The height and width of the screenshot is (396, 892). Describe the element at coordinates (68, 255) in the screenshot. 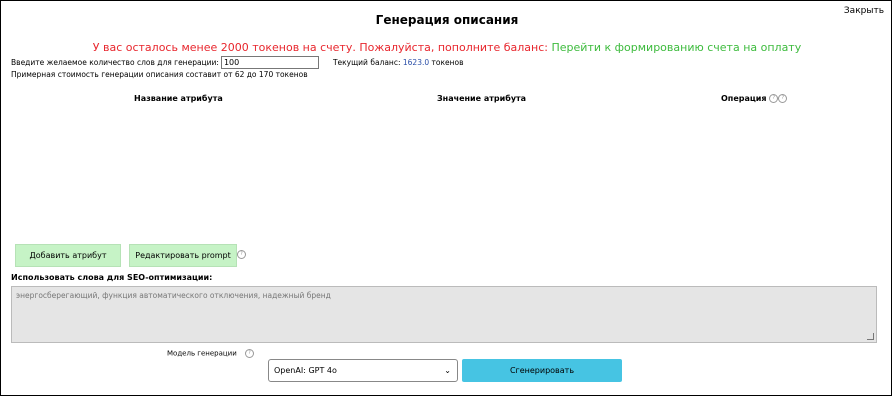

I see `add-attribute-button: Добавить атрибут` at that location.